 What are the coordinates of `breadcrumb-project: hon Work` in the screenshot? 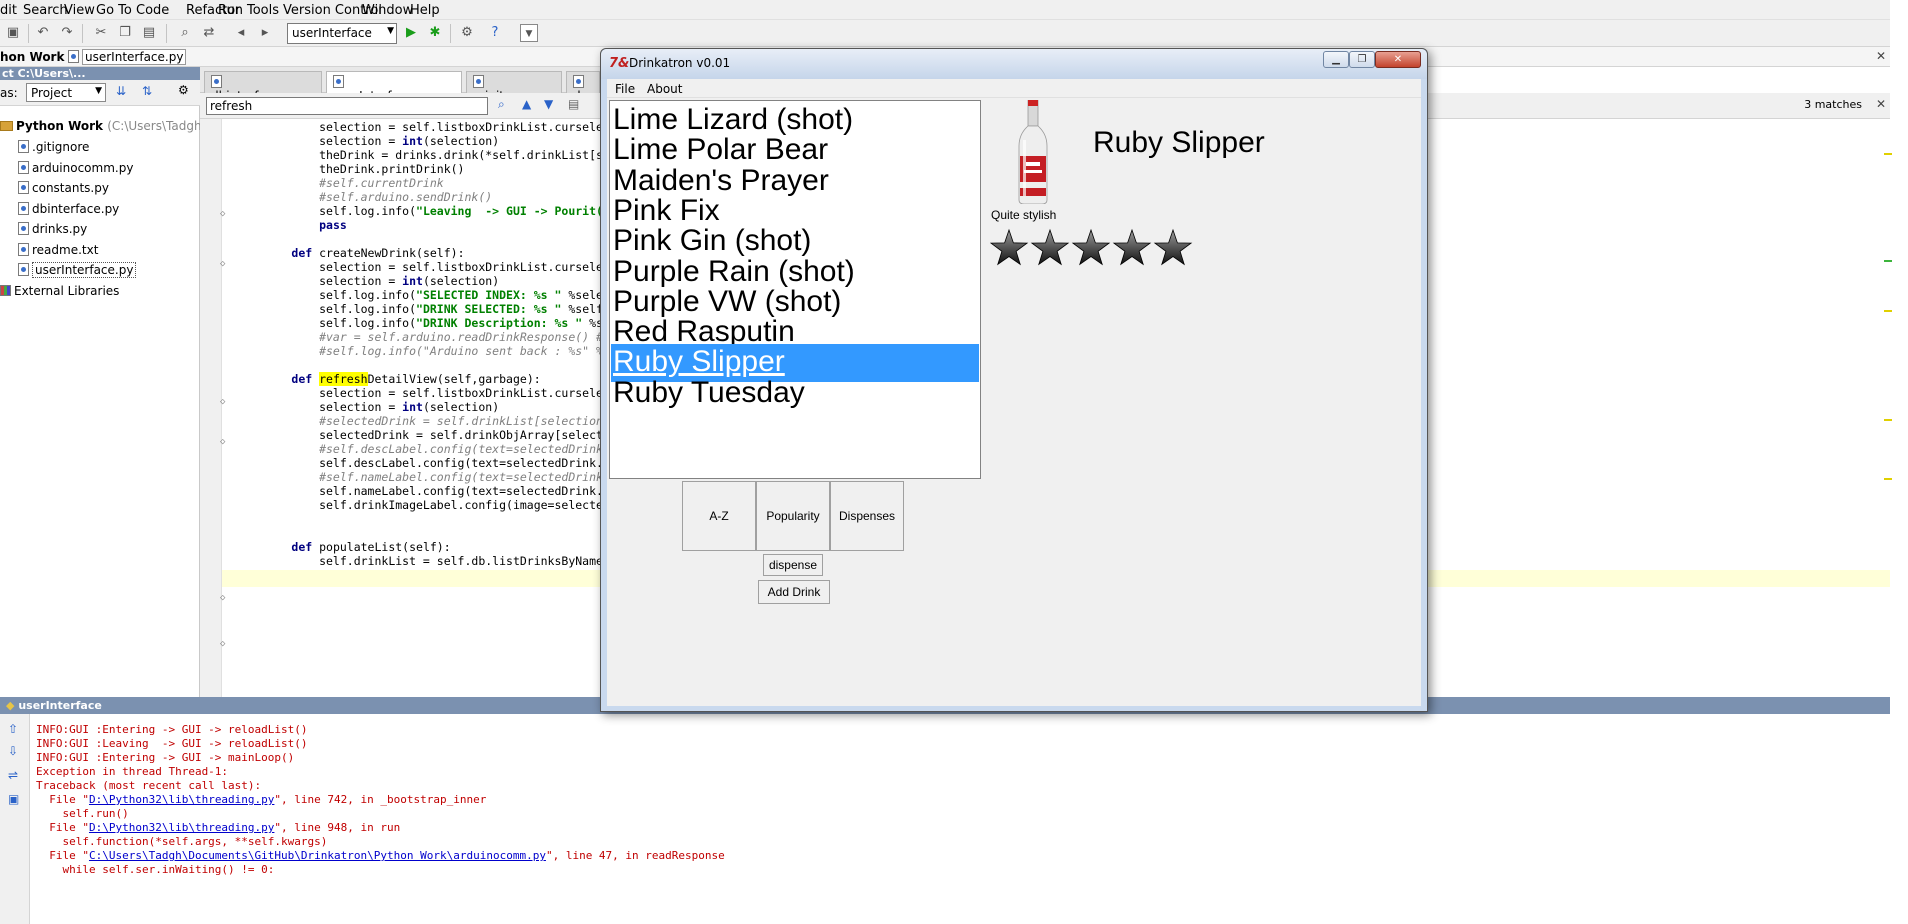 It's located at (32, 57).